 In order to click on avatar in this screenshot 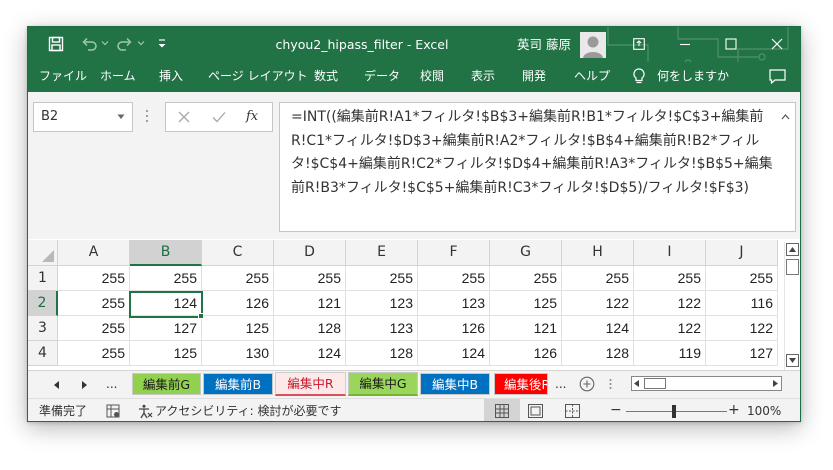, I will do `click(593, 45)`.